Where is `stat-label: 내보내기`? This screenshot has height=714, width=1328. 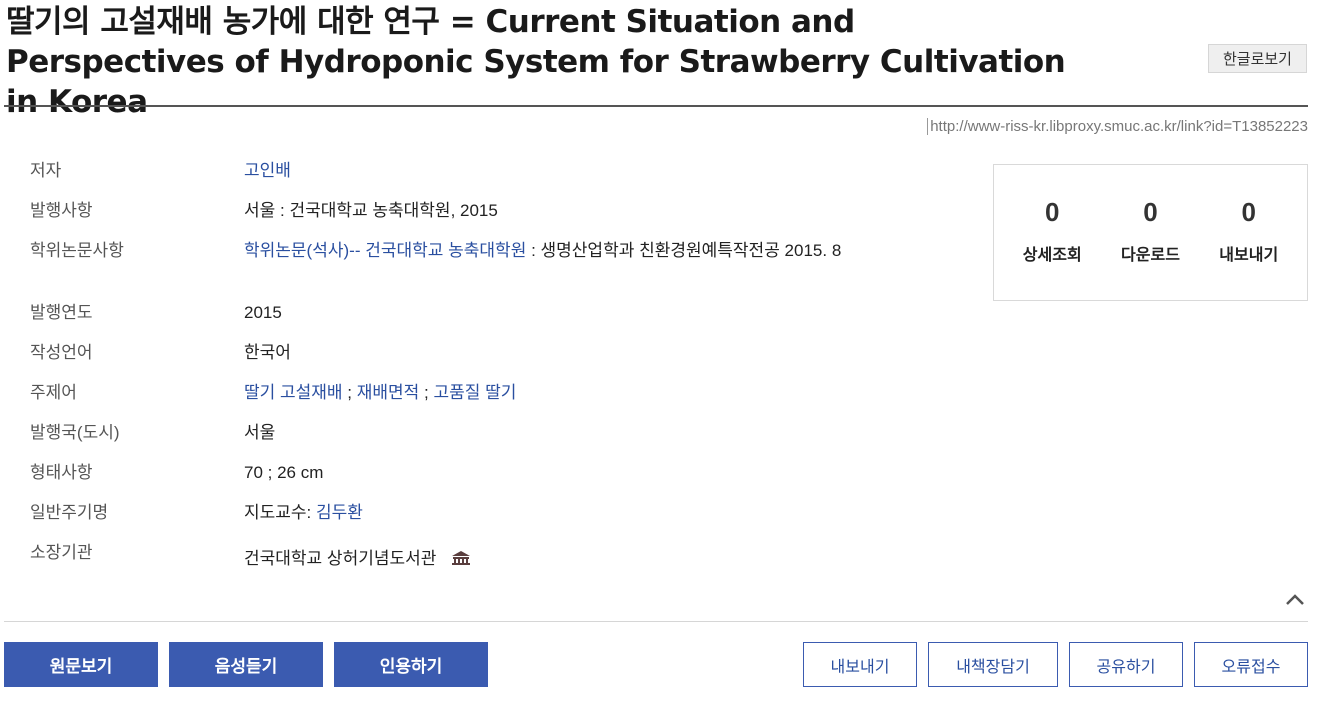
stat-label: 내보내기 is located at coordinates (1249, 255).